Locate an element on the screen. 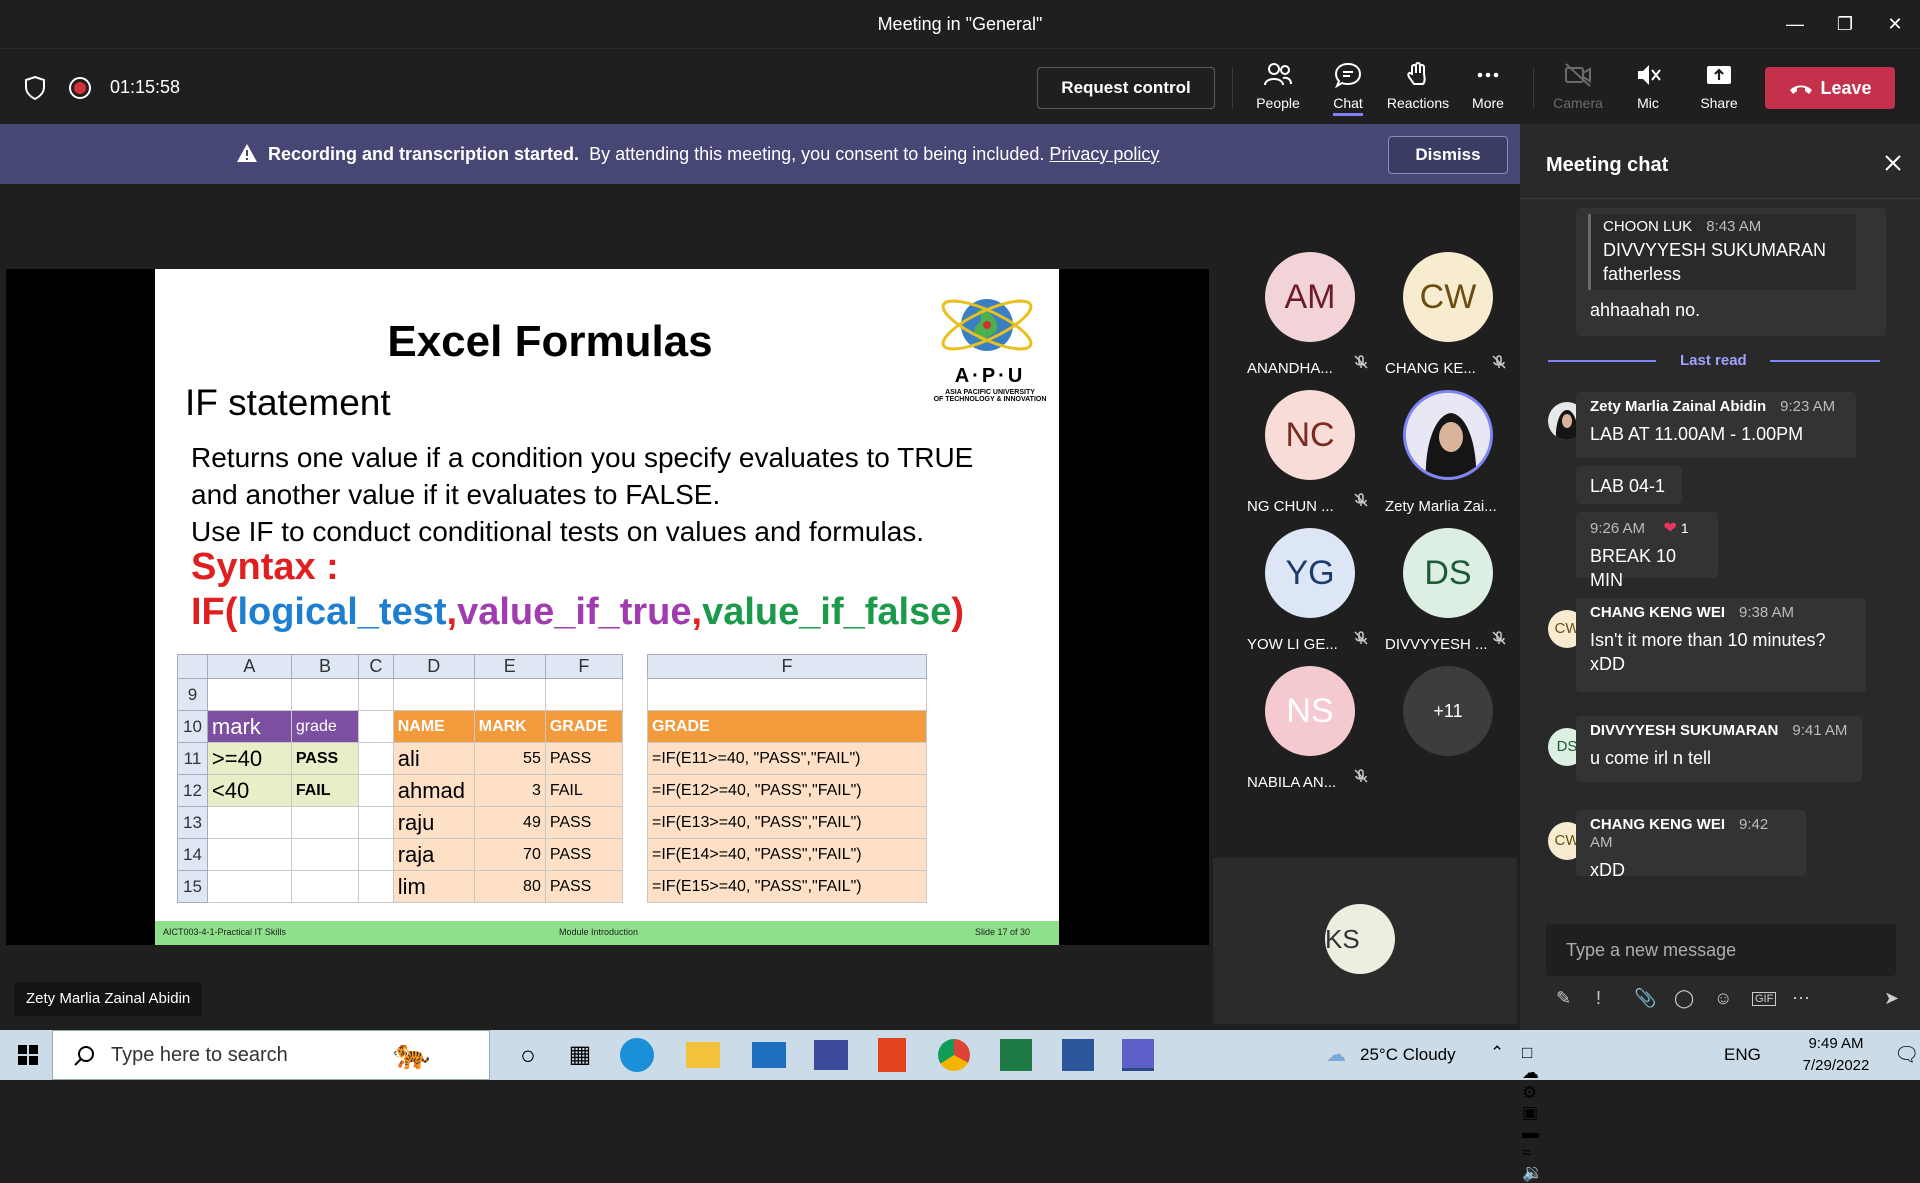  close-icon is located at coordinates (1893, 163).